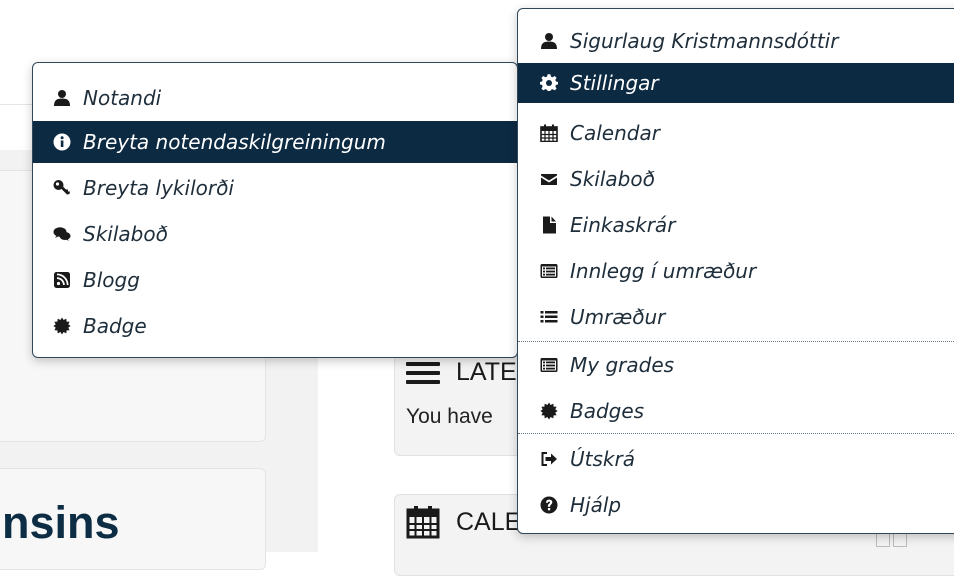 The width and height of the screenshot is (954, 576). I want to click on menu-item-stillingar: Stillingar, so click(736, 83).